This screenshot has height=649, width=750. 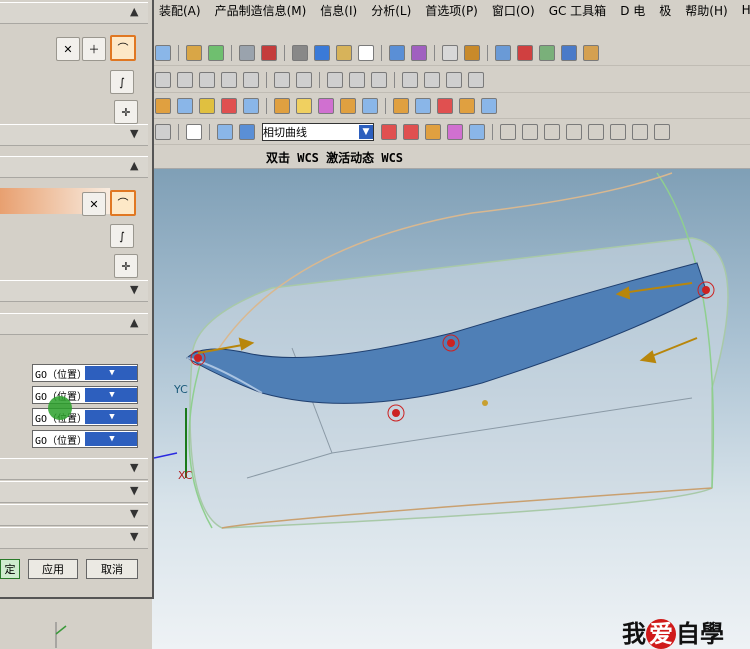 What do you see at coordinates (665, 10) in the screenshot?
I see `menu-ji: 极` at bounding box center [665, 10].